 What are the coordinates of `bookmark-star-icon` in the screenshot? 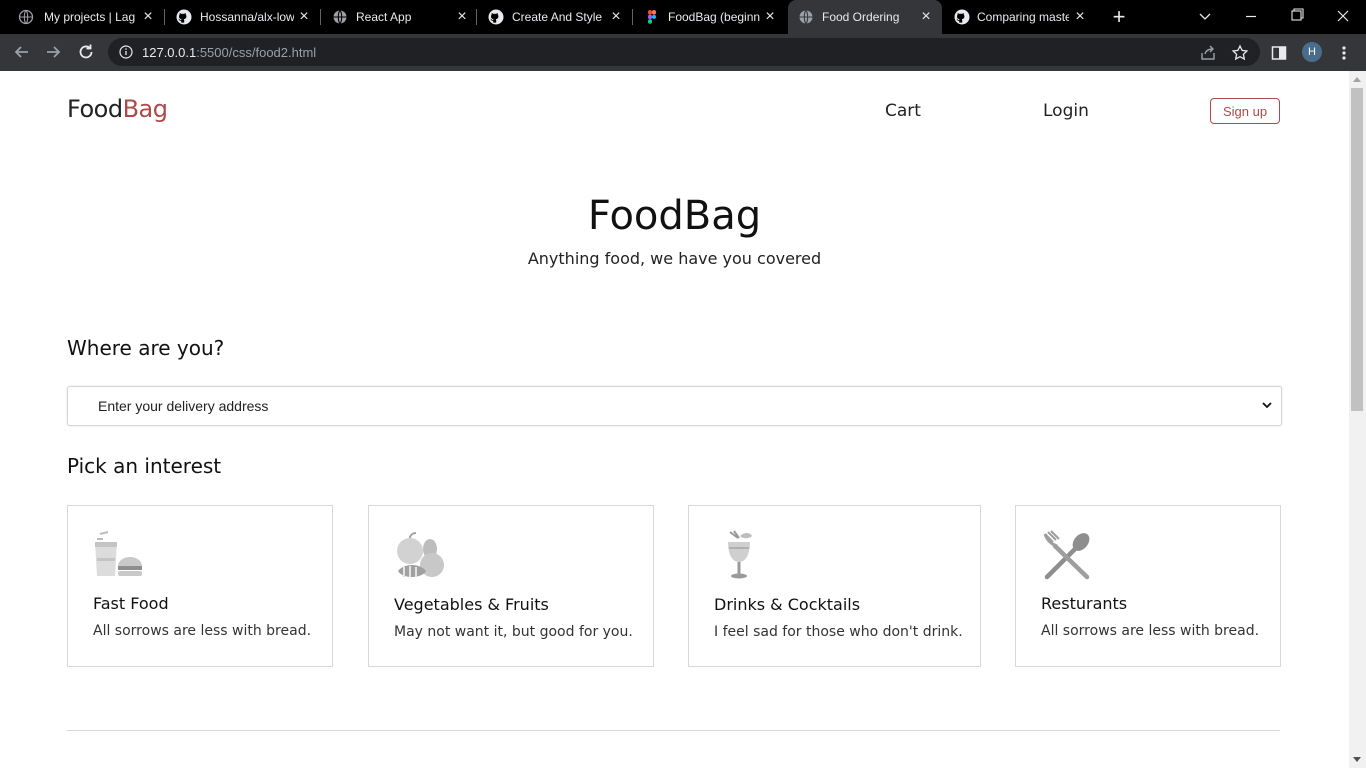 It's located at (1240, 53).